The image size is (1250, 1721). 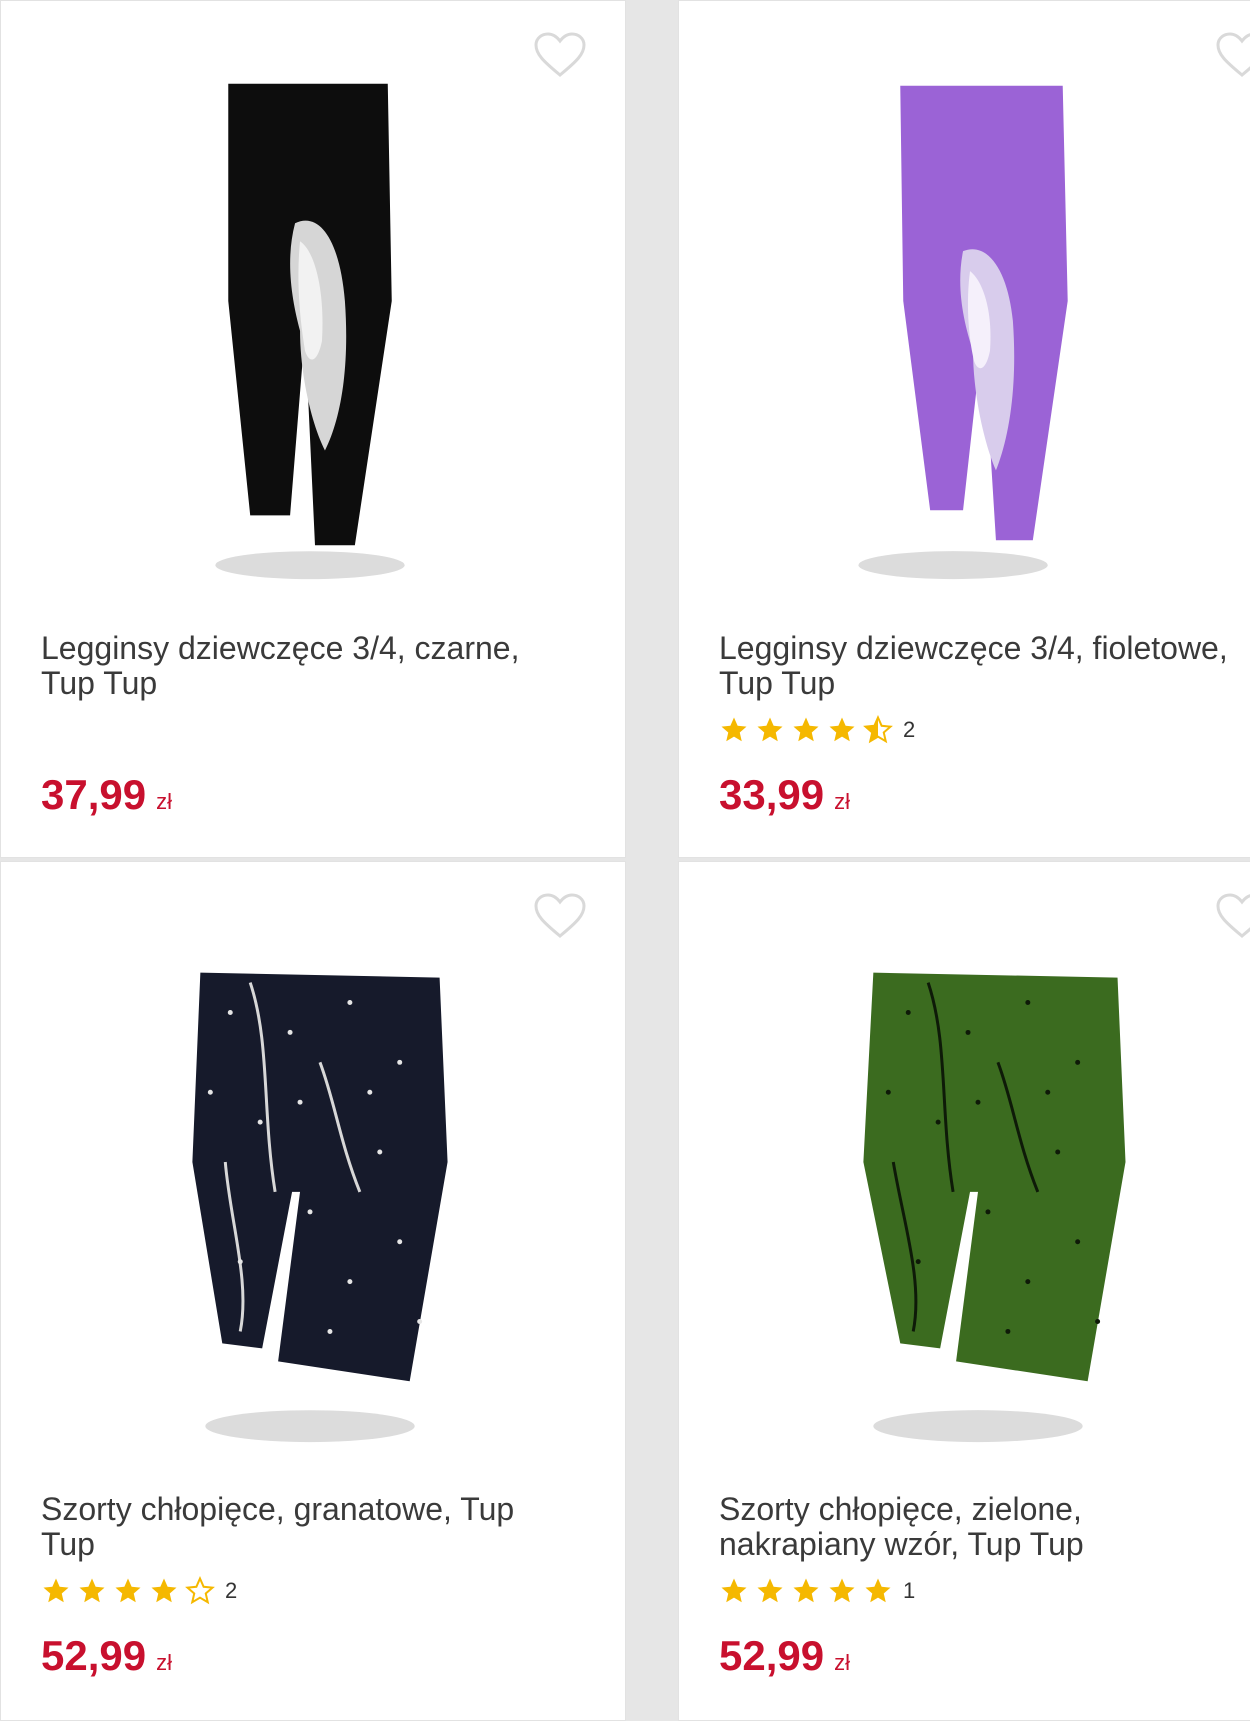 What do you see at coordinates (200, 1590) in the screenshot?
I see `star-empty-icon` at bounding box center [200, 1590].